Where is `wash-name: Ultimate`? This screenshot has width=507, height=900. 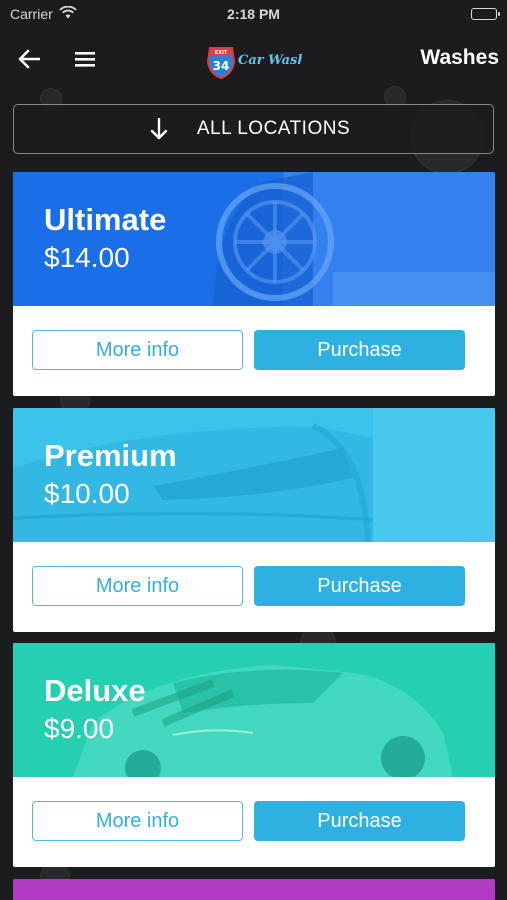 wash-name: Ultimate is located at coordinates (105, 219).